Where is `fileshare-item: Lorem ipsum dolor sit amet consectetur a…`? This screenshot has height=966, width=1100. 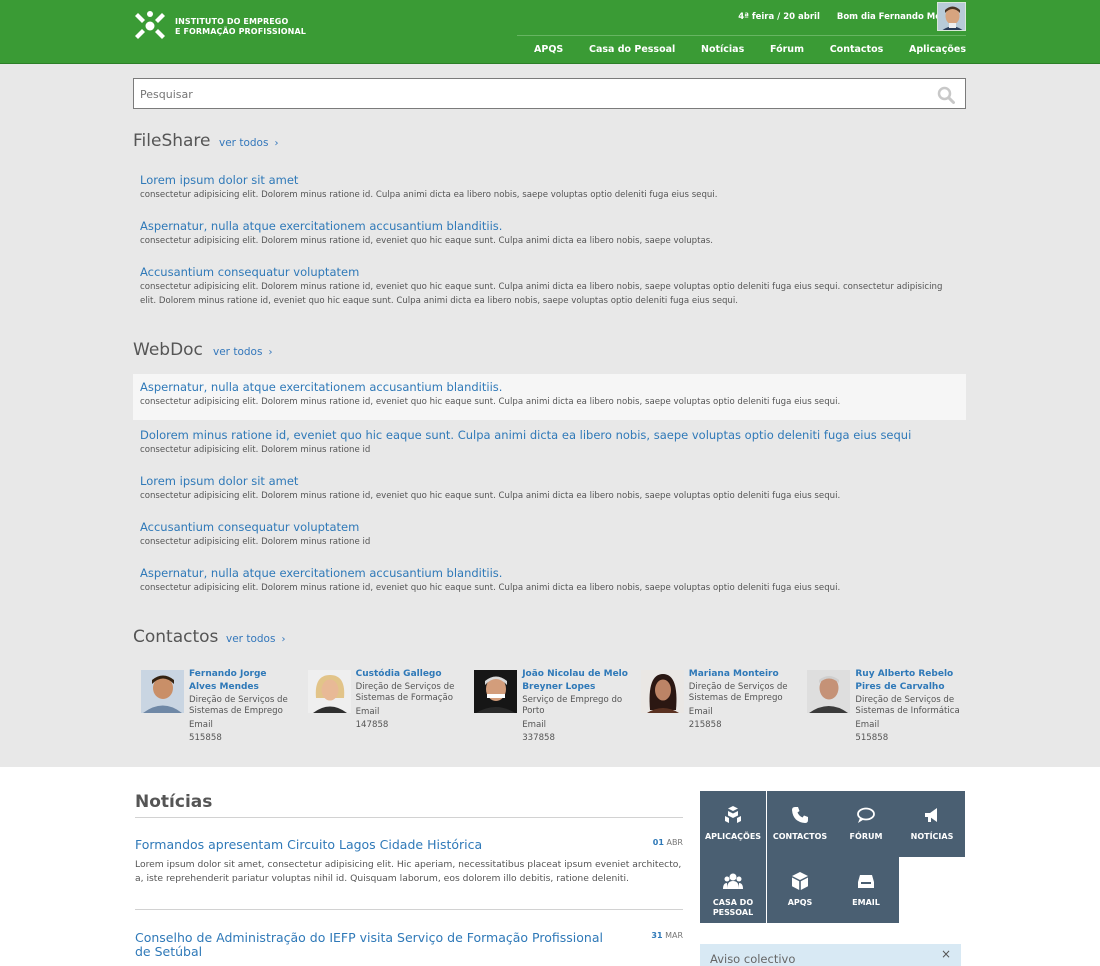
fileshare-item: Lorem ipsum dolor sit amet consectetur a… is located at coordinates (549, 188).